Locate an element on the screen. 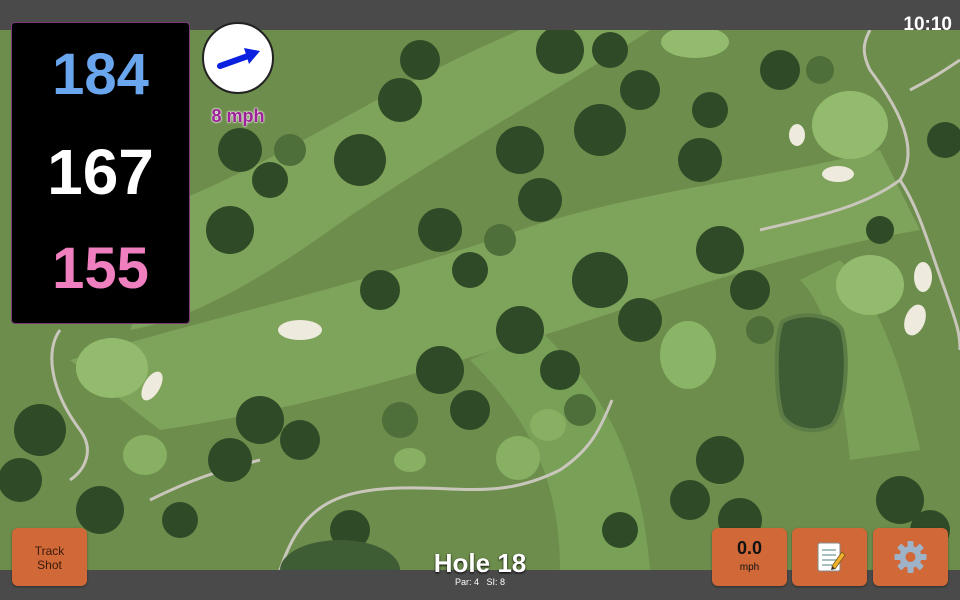 The width and height of the screenshot is (960, 600). gear-icon is located at coordinates (910, 557).